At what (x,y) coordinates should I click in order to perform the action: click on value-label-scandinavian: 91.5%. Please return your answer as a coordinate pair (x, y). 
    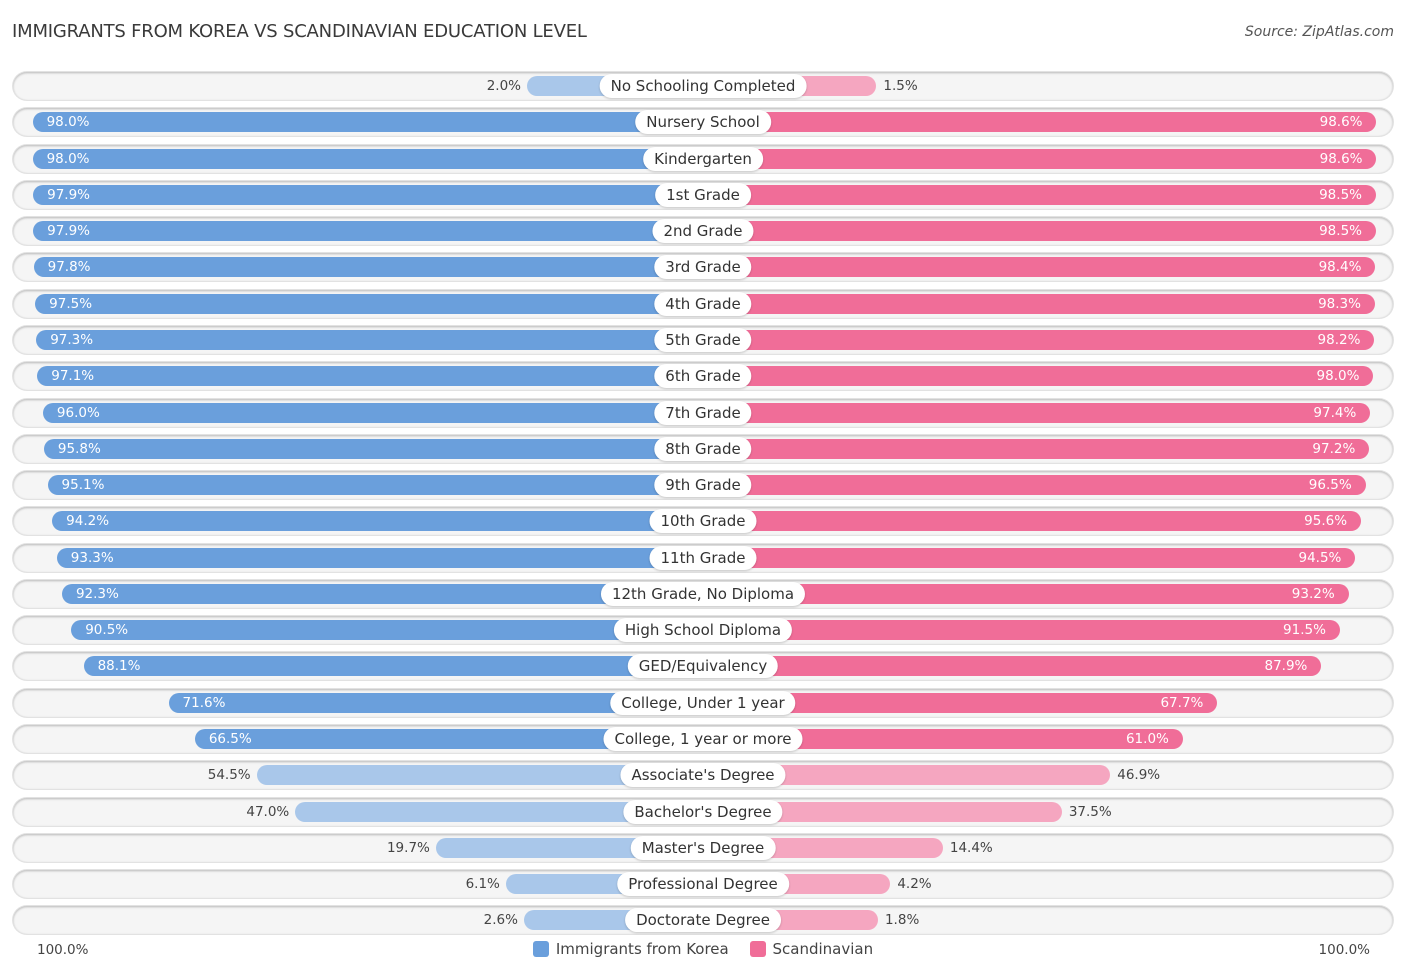
    Looking at the image, I should click on (1304, 630).